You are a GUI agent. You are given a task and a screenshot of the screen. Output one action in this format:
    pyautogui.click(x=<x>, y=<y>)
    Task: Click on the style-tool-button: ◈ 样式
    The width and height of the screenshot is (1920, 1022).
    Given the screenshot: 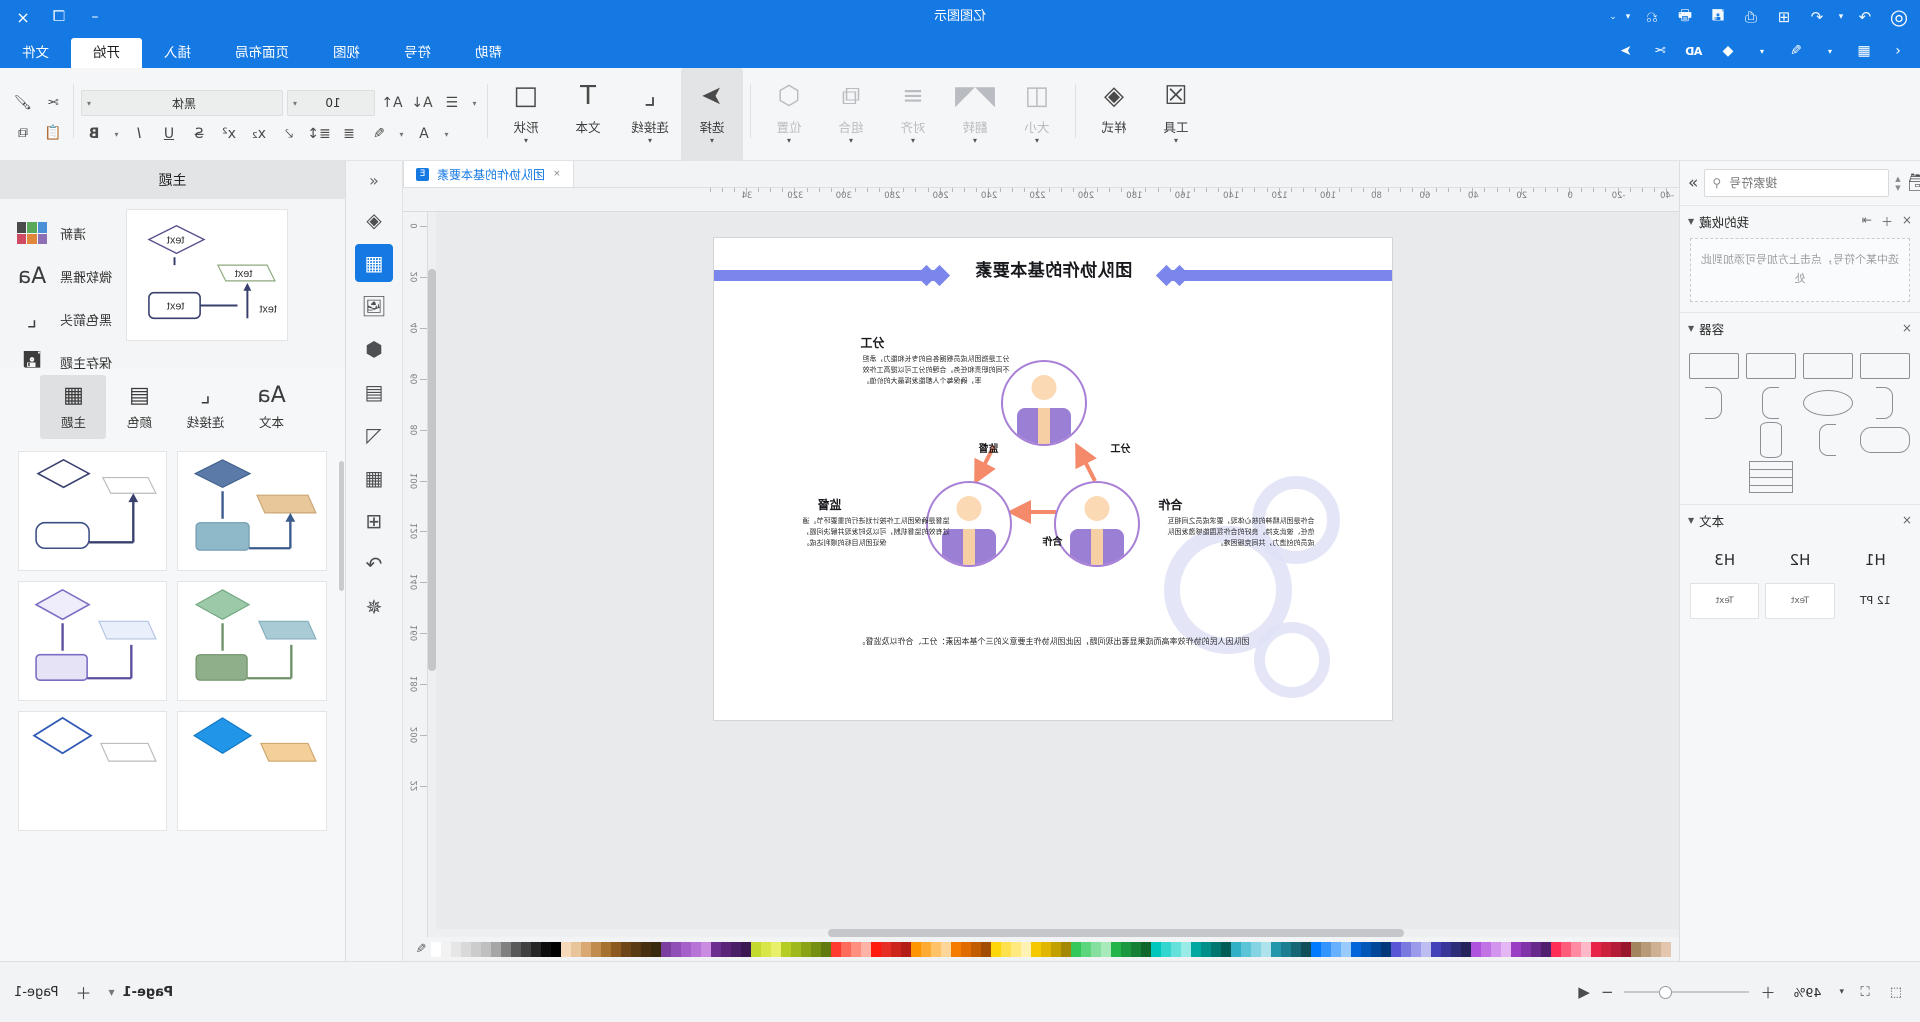 What is the action you would take?
    pyautogui.click(x=1114, y=115)
    